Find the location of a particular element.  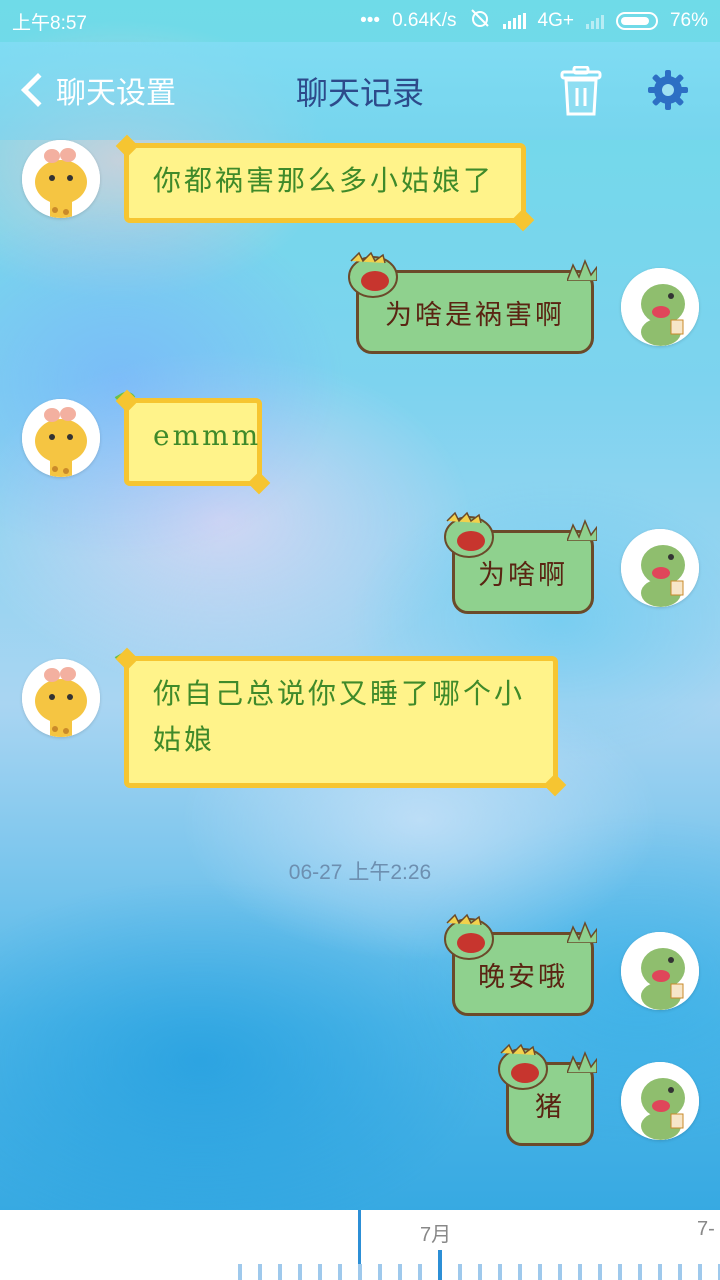

date-timeline-scrubber: 7月 7- is located at coordinates (360, 1245).